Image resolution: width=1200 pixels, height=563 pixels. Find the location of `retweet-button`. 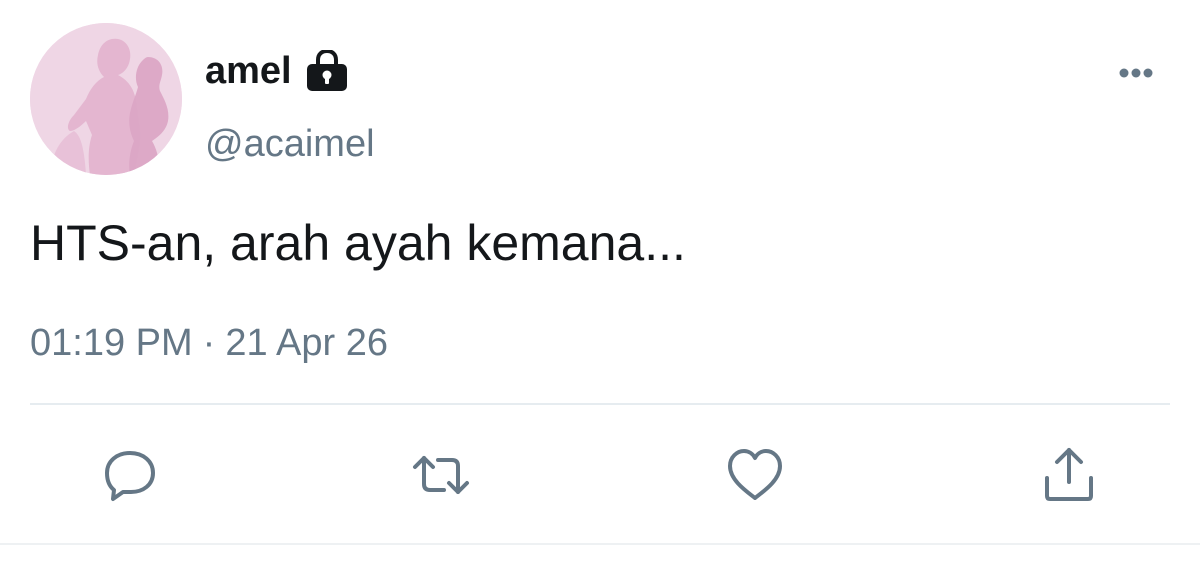

retweet-button is located at coordinates (441, 475).